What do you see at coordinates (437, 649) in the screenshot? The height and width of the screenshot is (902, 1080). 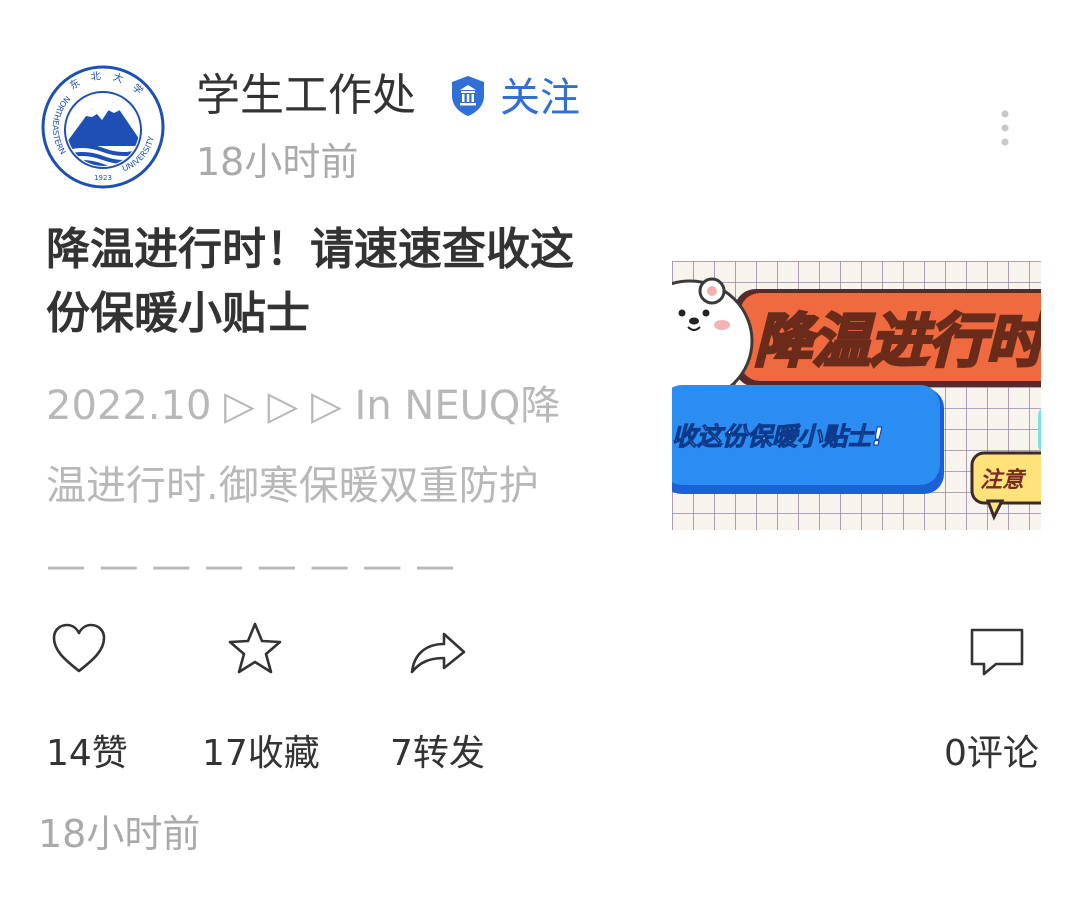 I see `share-arrow-icon` at bounding box center [437, 649].